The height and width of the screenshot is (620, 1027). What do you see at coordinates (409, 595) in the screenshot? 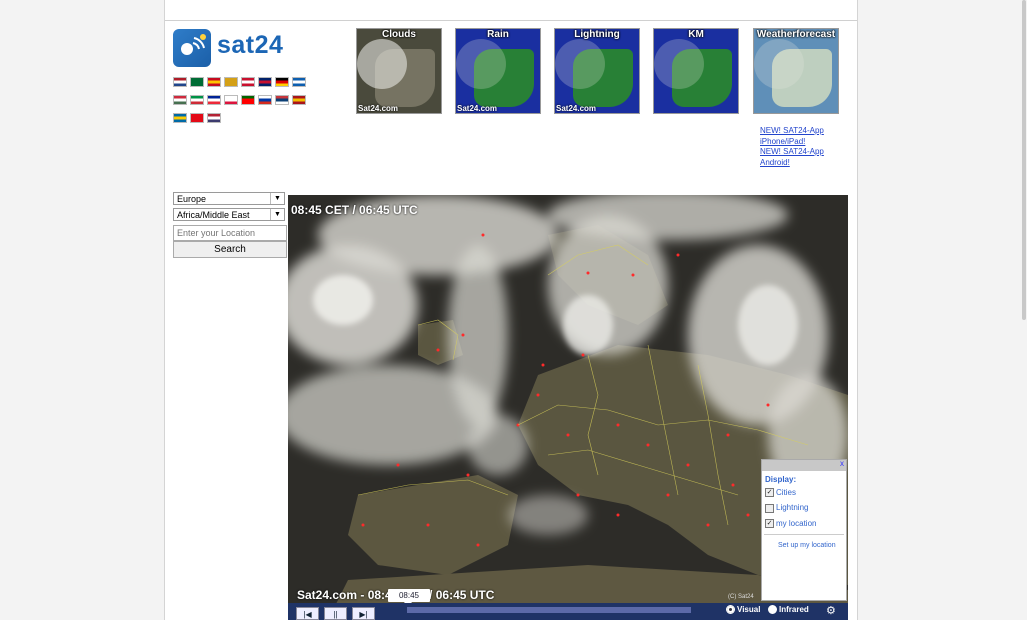
I see `timeline-time-bubble: 08:45` at bounding box center [409, 595].